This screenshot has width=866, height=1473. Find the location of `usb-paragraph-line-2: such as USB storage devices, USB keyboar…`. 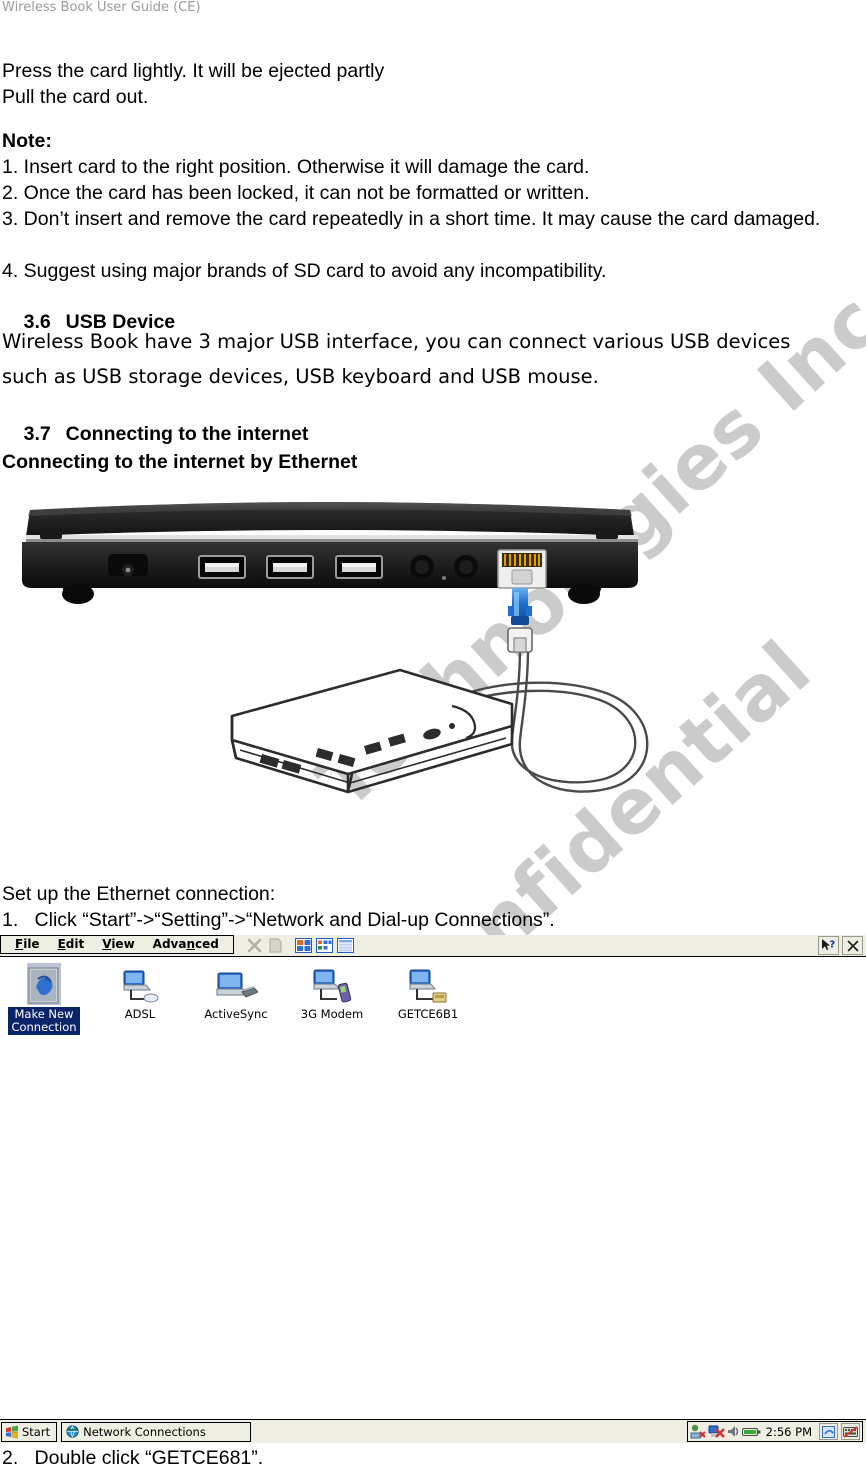

usb-paragraph-line-2: such as USB storage devices, USB keyboar… is located at coordinates (300, 376).